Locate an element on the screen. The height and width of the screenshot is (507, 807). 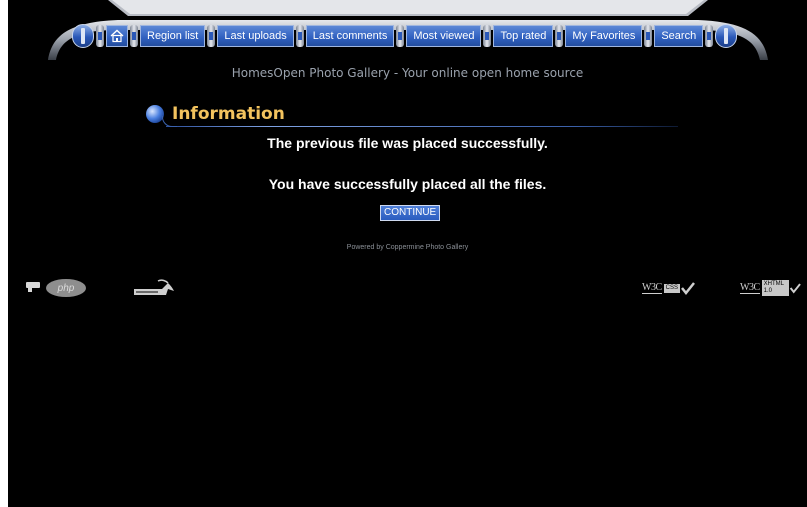
w3c-xhtml-logo: W3C XHTML 1.0 is located at coordinates (771, 288).